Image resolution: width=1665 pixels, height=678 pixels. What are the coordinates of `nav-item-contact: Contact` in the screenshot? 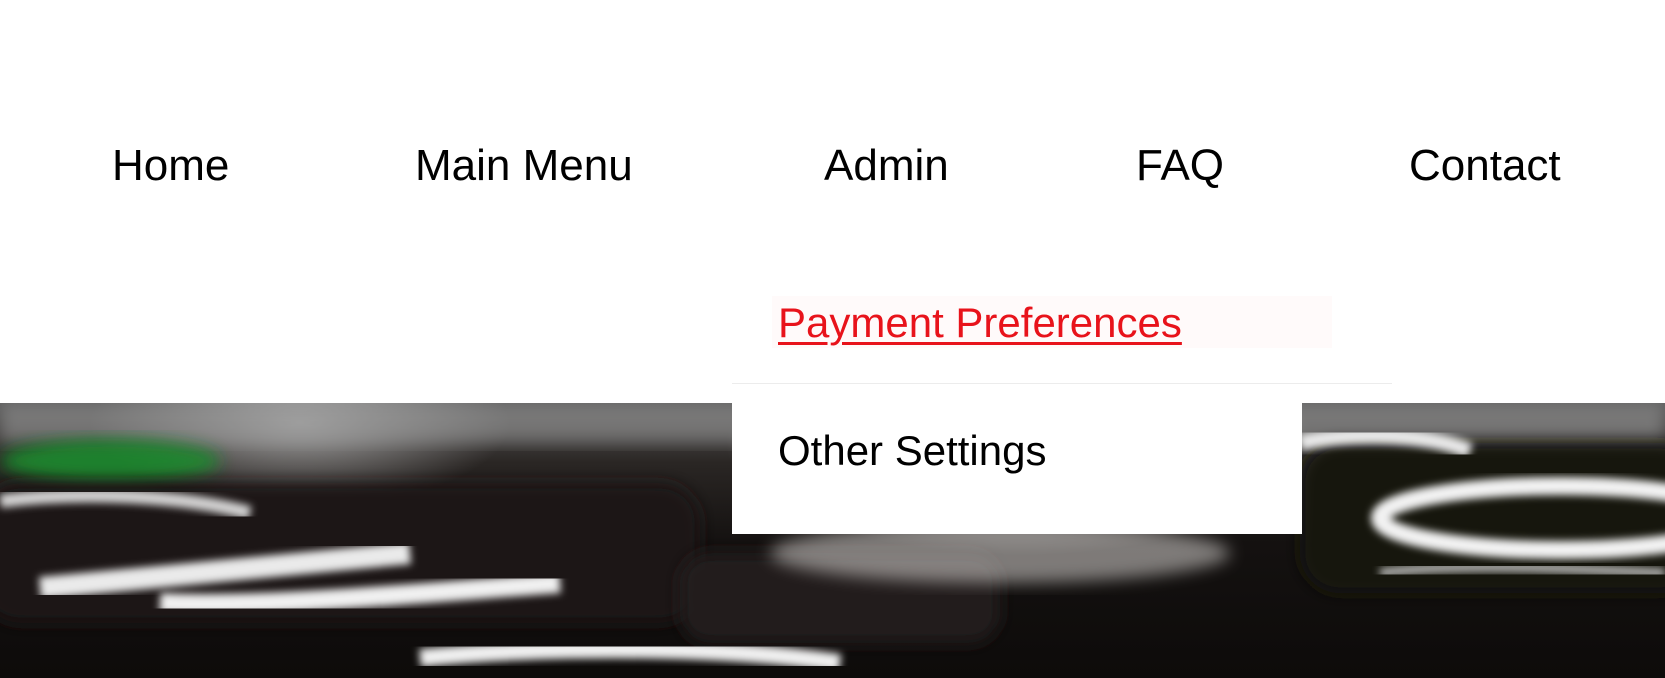 It's located at (1485, 166).